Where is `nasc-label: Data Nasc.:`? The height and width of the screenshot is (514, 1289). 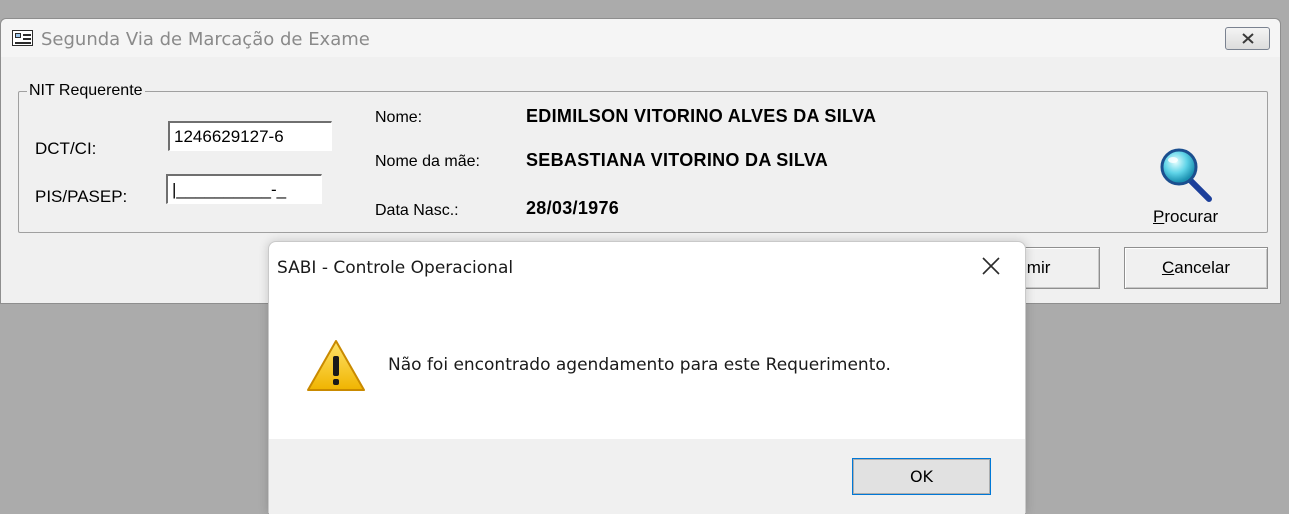
nasc-label: Data Nasc.: is located at coordinates (417, 210).